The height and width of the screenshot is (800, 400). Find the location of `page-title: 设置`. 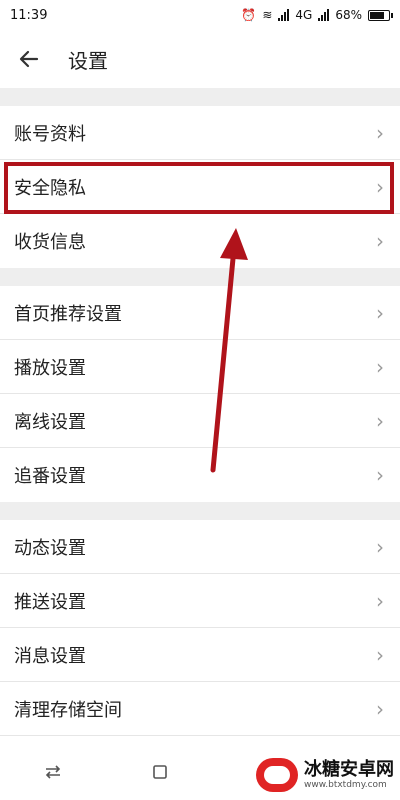

page-title: 设置 is located at coordinates (88, 60).